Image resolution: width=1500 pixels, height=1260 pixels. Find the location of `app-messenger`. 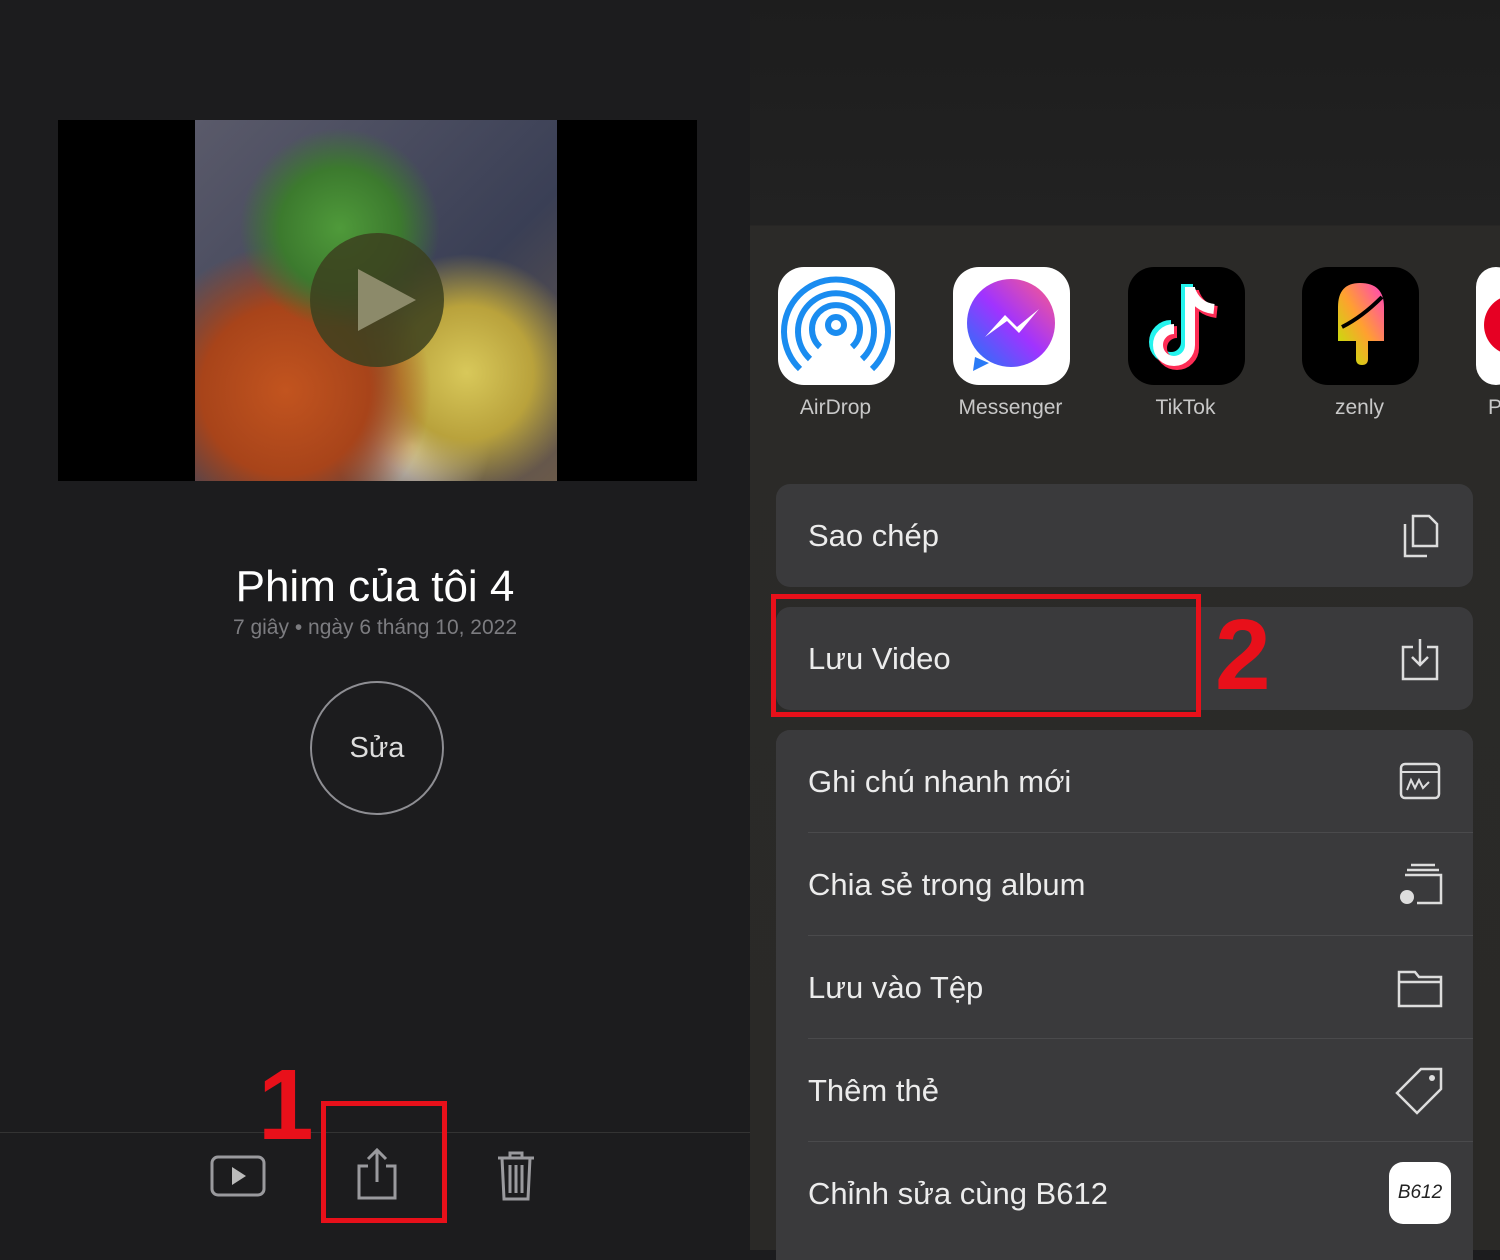

app-messenger is located at coordinates (1011, 326).